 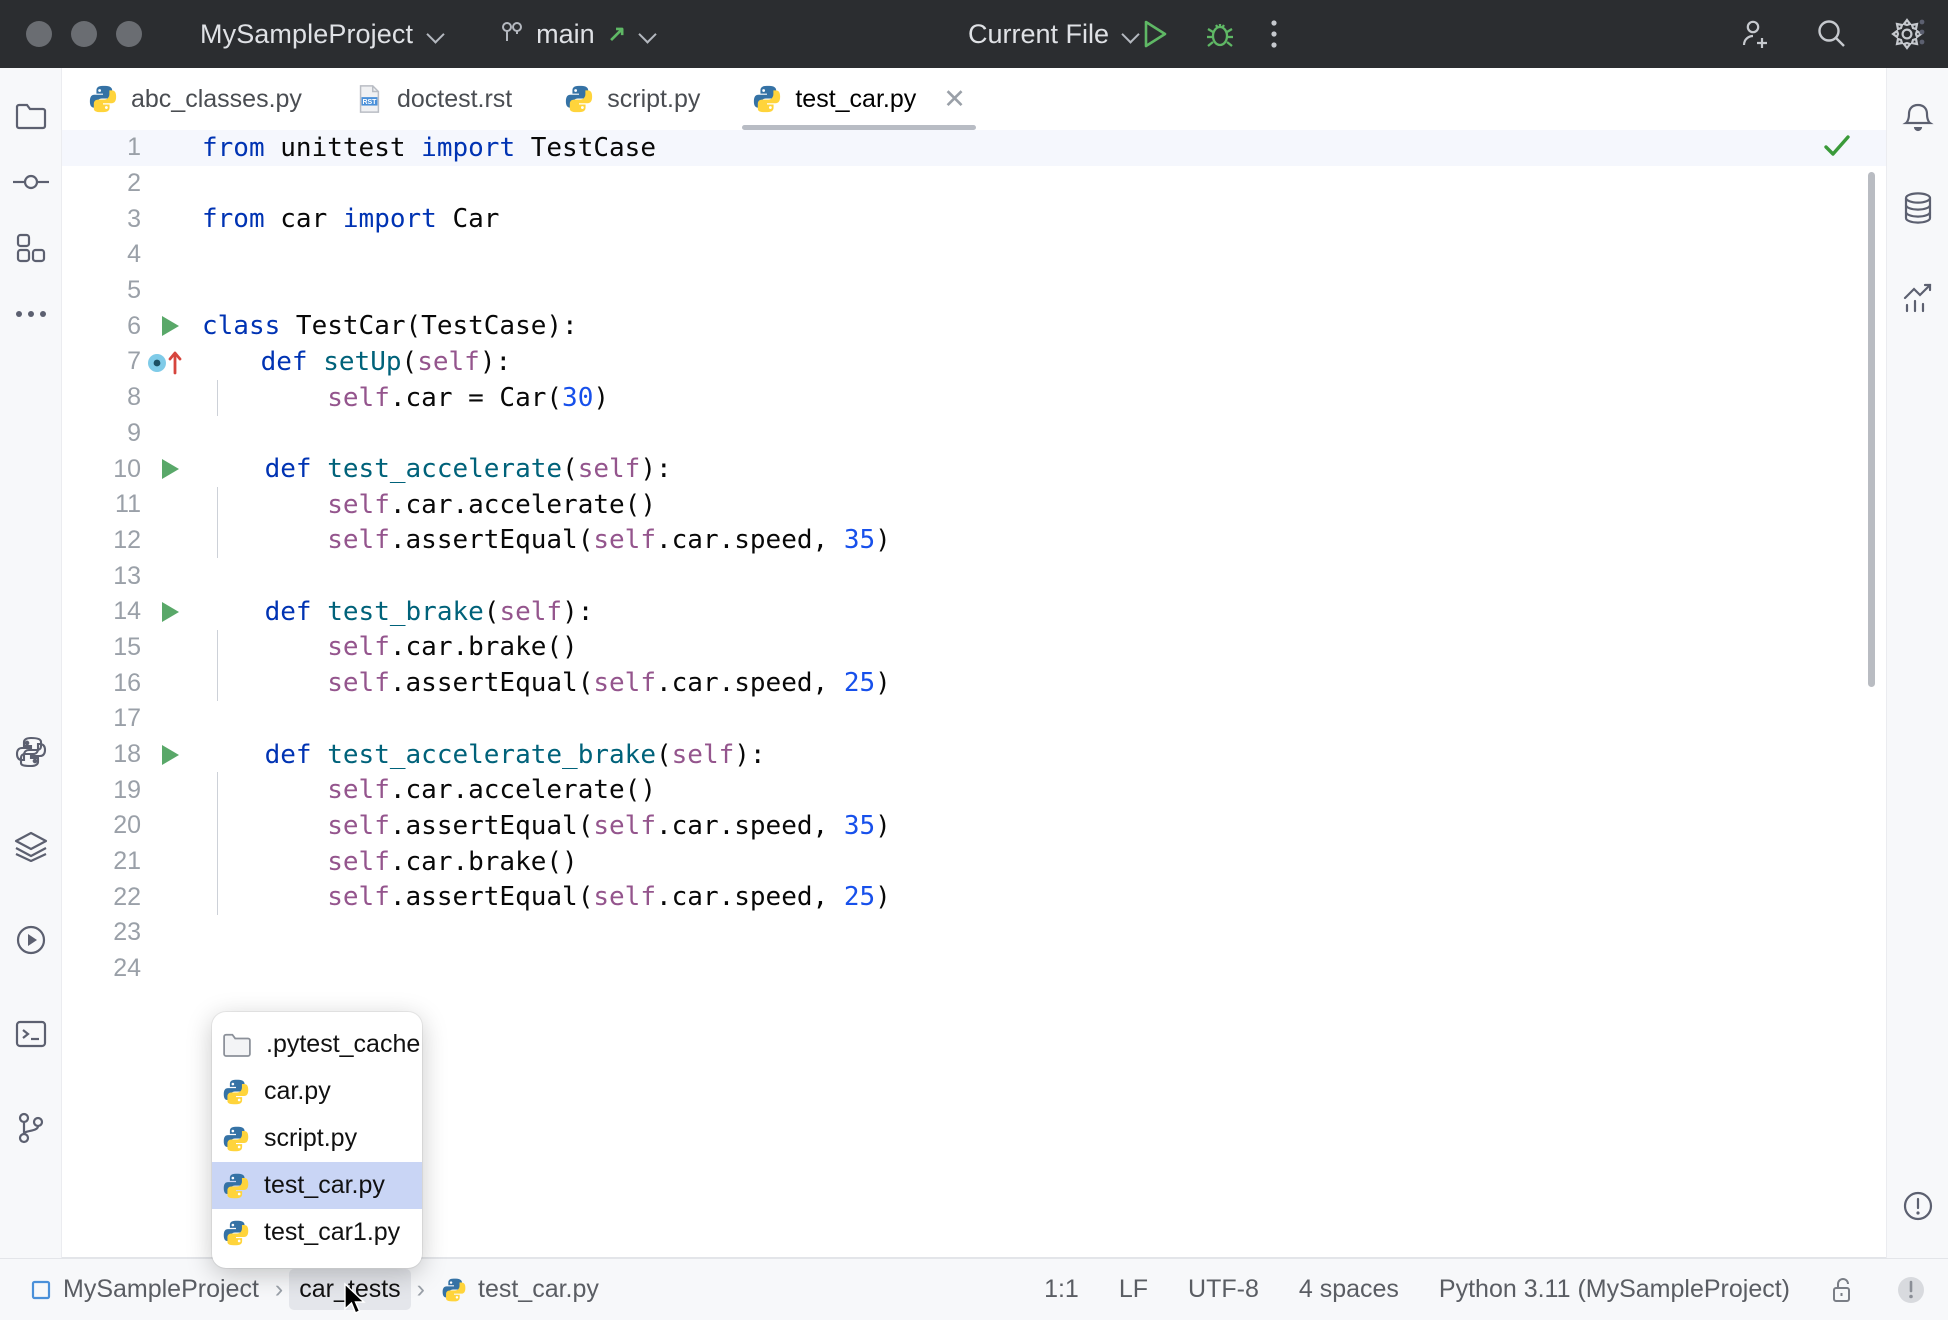 What do you see at coordinates (166, 362) in the screenshot?
I see `override-method-gutter-icon` at bounding box center [166, 362].